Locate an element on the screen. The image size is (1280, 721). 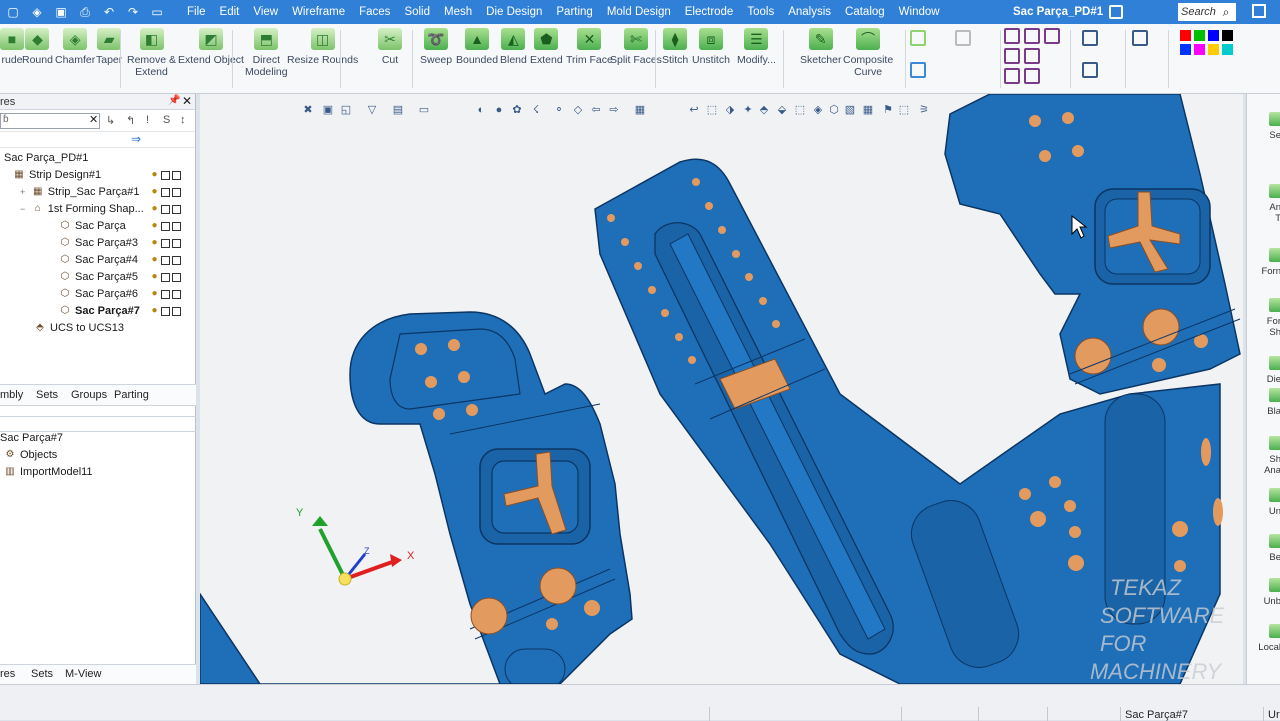
right-panel-label: Bla is located at coordinates (1264, 411).